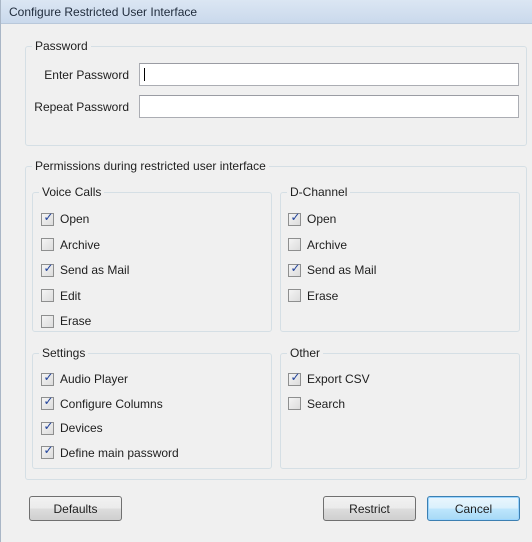 The image size is (532, 542). I want to click on enter-password-input, so click(329, 74).